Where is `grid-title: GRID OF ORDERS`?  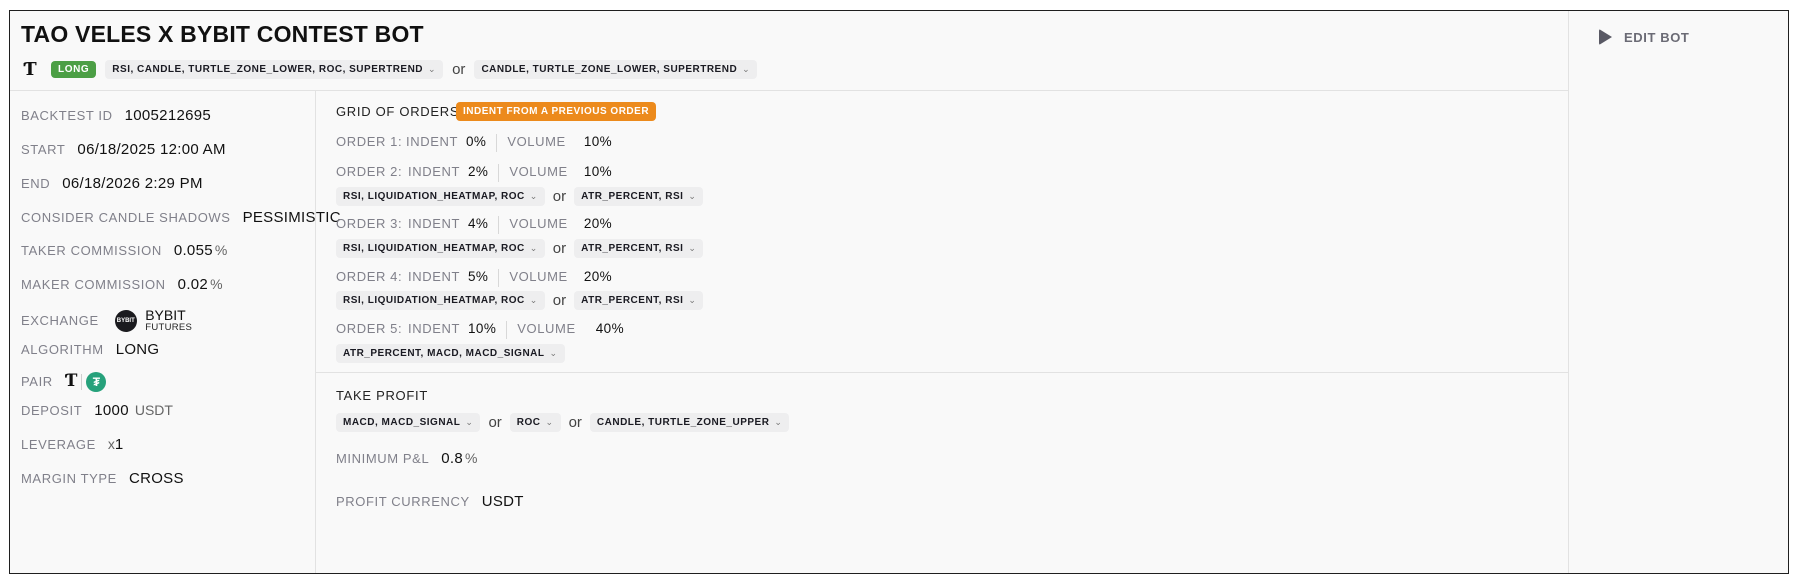 grid-title: GRID OF ORDERS is located at coordinates (398, 111).